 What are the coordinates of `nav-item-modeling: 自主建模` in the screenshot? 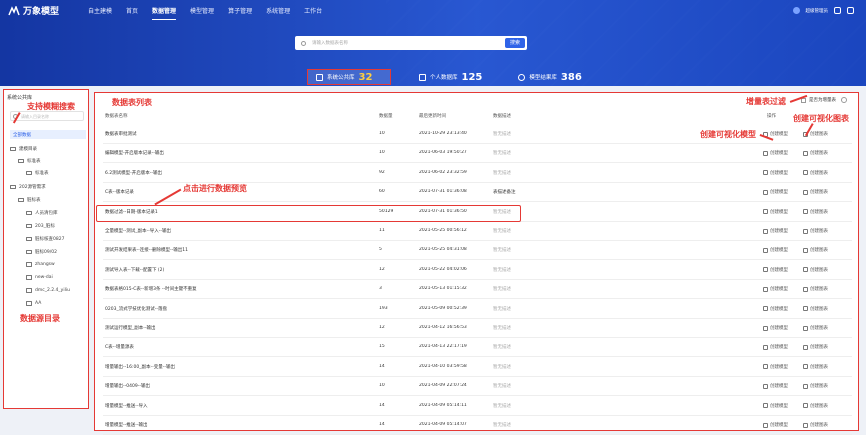 It's located at (100, 10).